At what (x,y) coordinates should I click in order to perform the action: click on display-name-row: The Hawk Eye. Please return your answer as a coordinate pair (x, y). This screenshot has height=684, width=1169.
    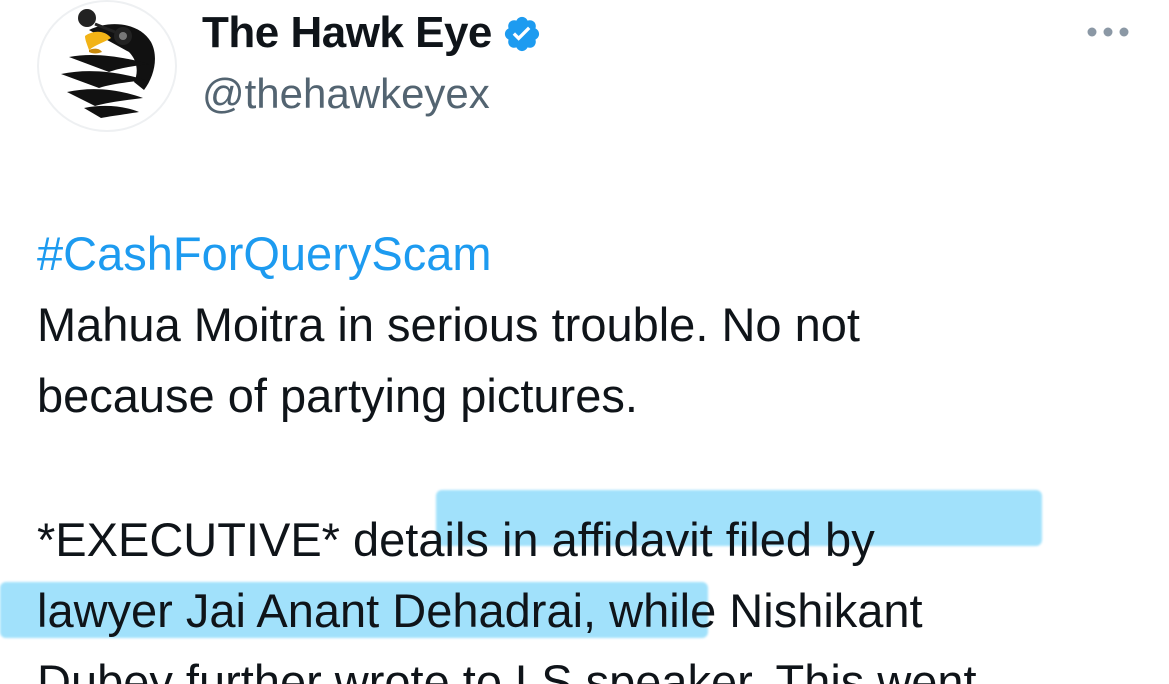
    Looking at the image, I should click on (372, 33).